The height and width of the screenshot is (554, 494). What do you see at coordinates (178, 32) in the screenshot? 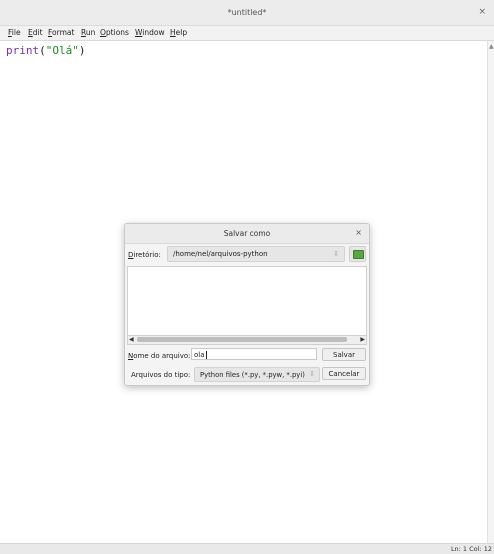
I see `menu-help: Help` at bounding box center [178, 32].